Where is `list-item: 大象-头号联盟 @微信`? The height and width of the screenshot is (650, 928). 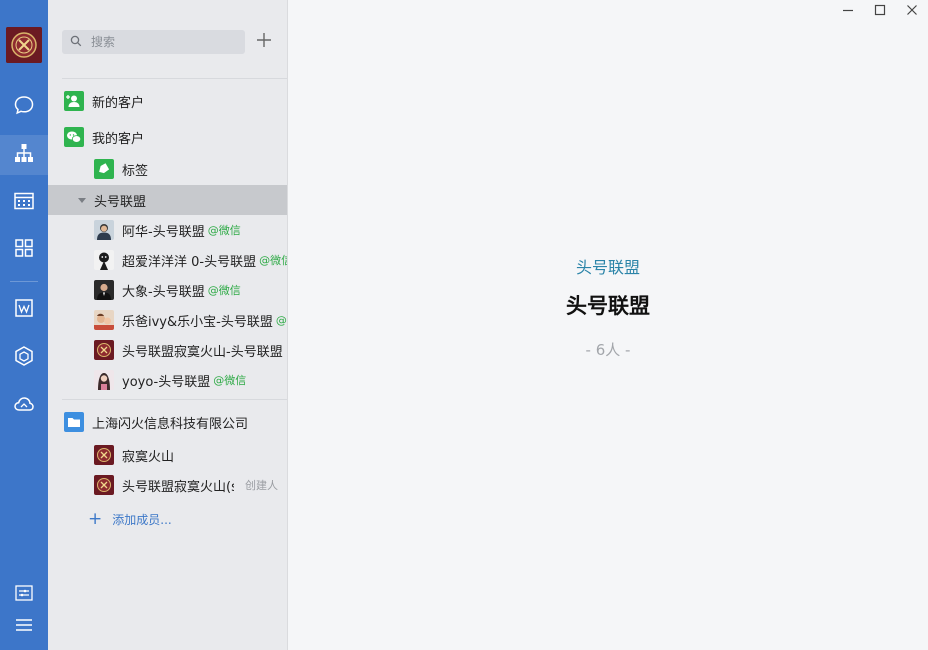 list-item: 大象-头号联盟 @微信 is located at coordinates (167, 290).